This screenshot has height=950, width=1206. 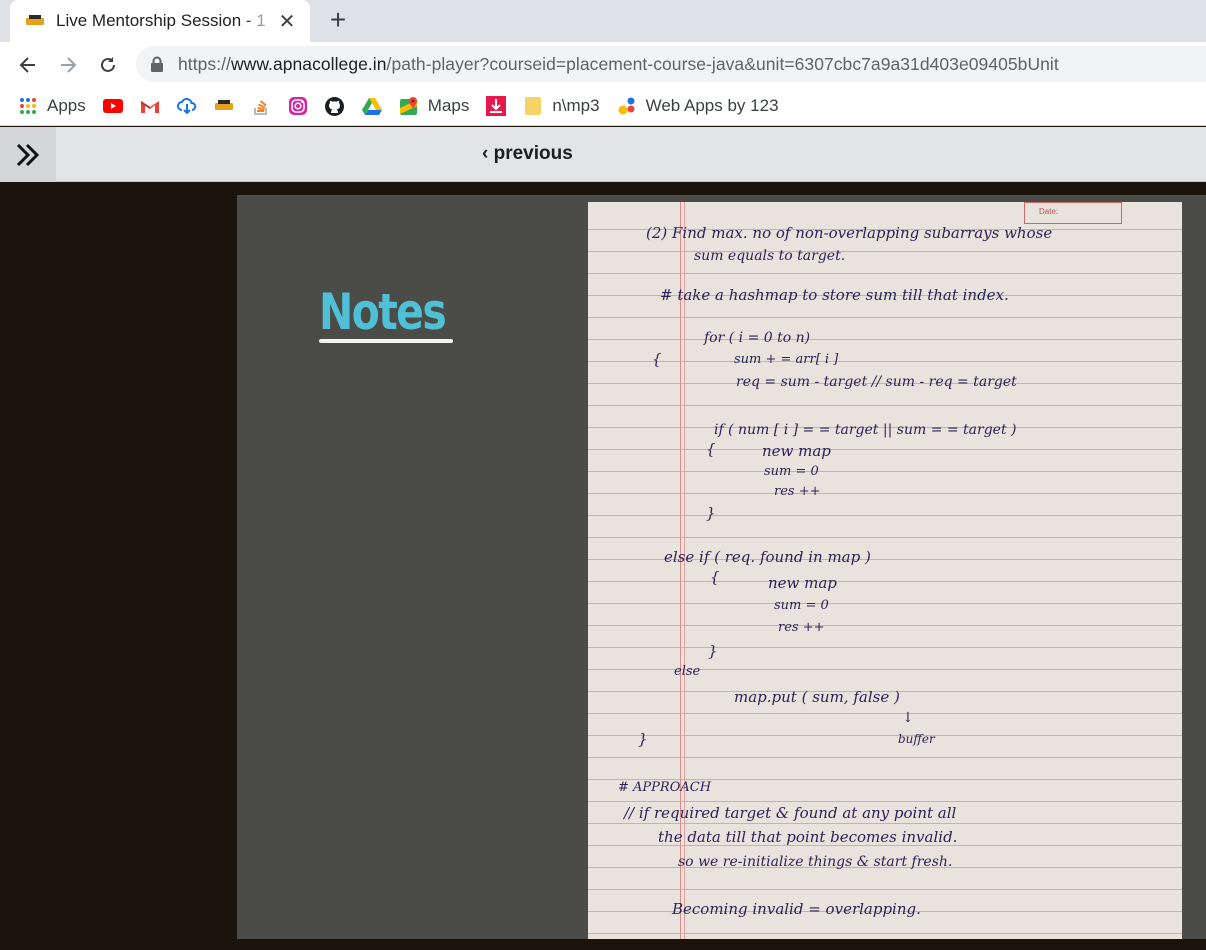 I want to click on bookmark-web-apps: Web Apps by 123, so click(x=698, y=106).